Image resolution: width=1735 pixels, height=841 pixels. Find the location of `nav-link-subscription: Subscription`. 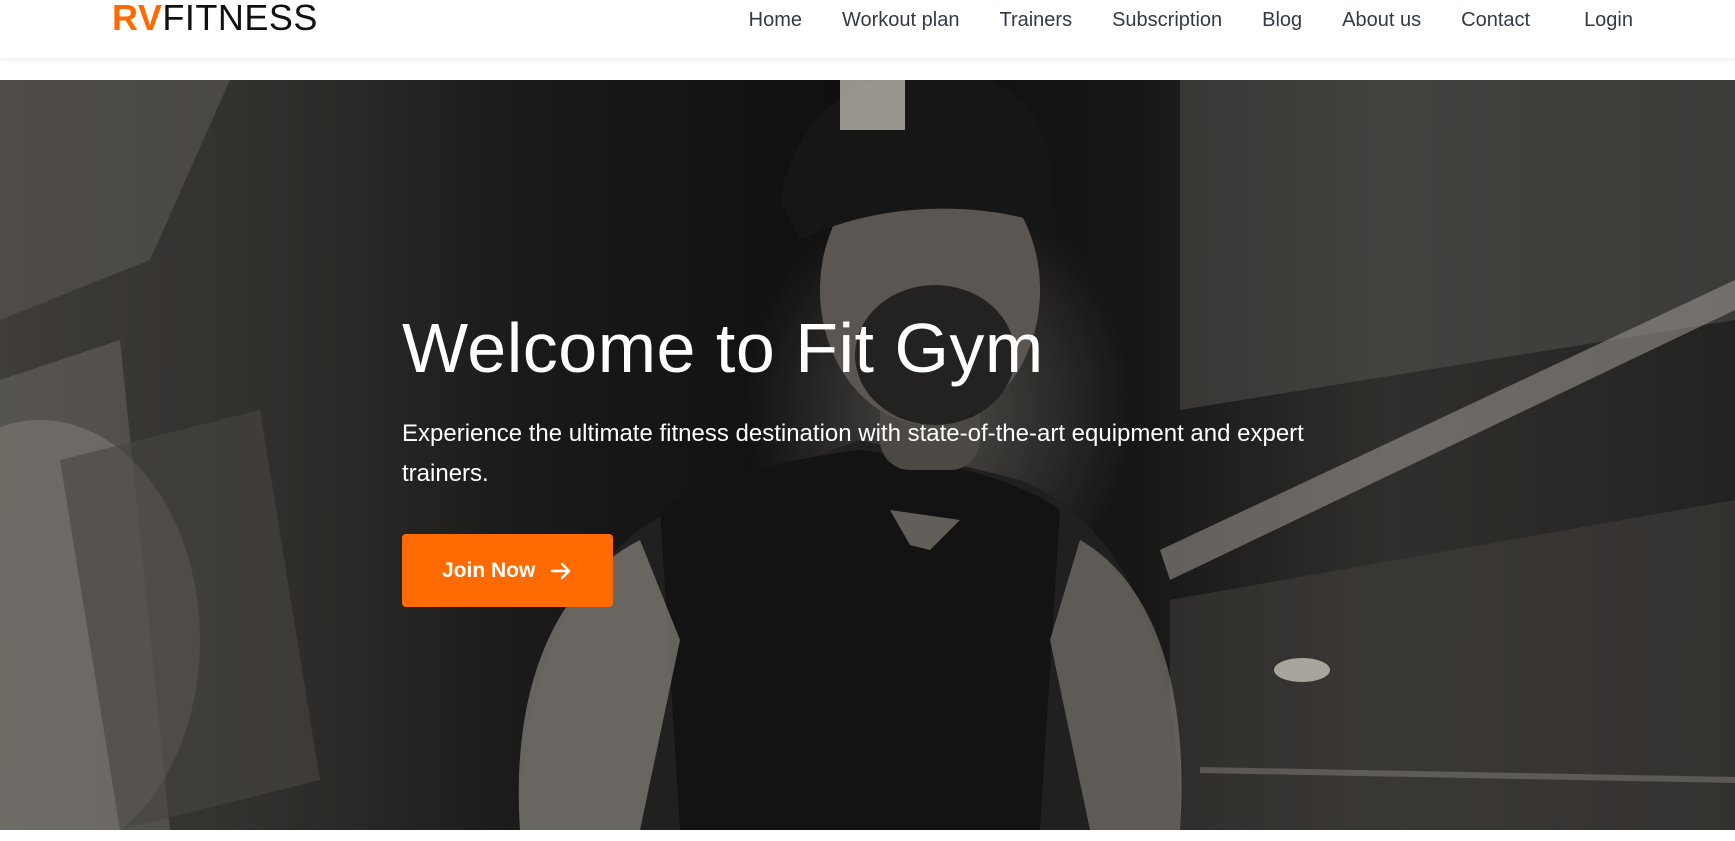

nav-link-subscription: Subscription is located at coordinates (1167, 20).